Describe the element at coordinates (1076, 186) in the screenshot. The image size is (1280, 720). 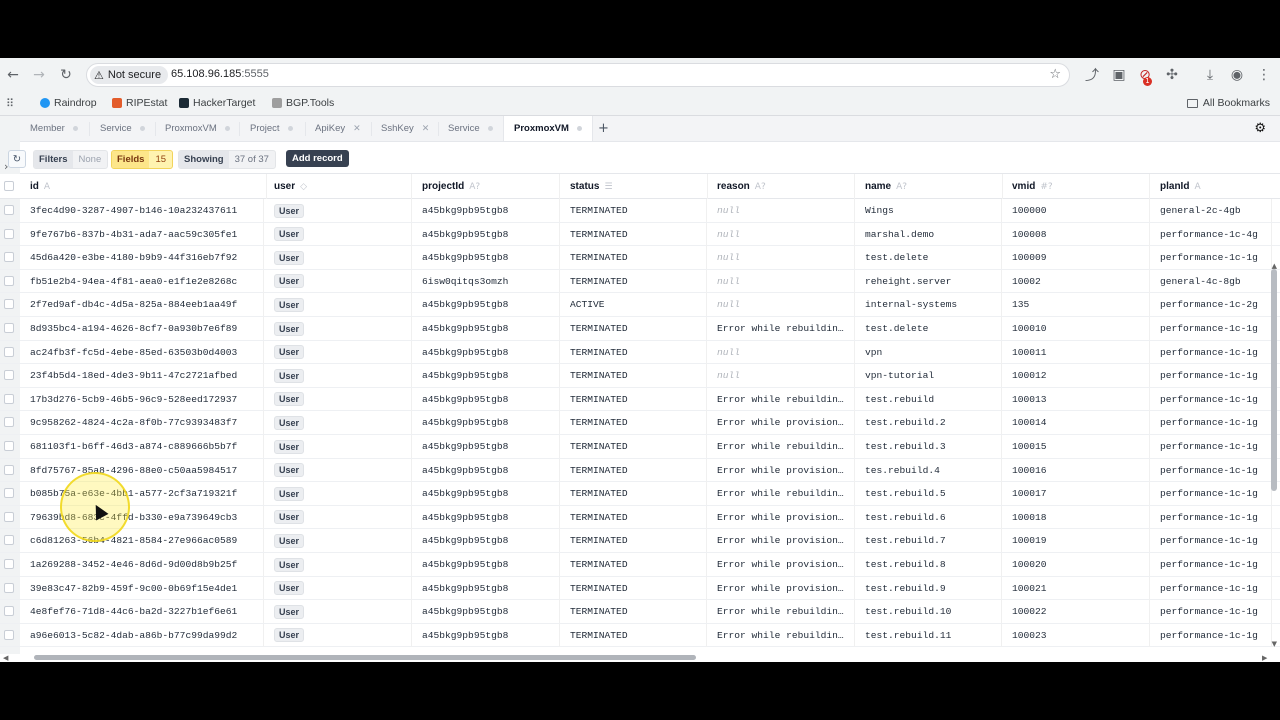
I see `column-header-vmid: vmid #?` at that location.